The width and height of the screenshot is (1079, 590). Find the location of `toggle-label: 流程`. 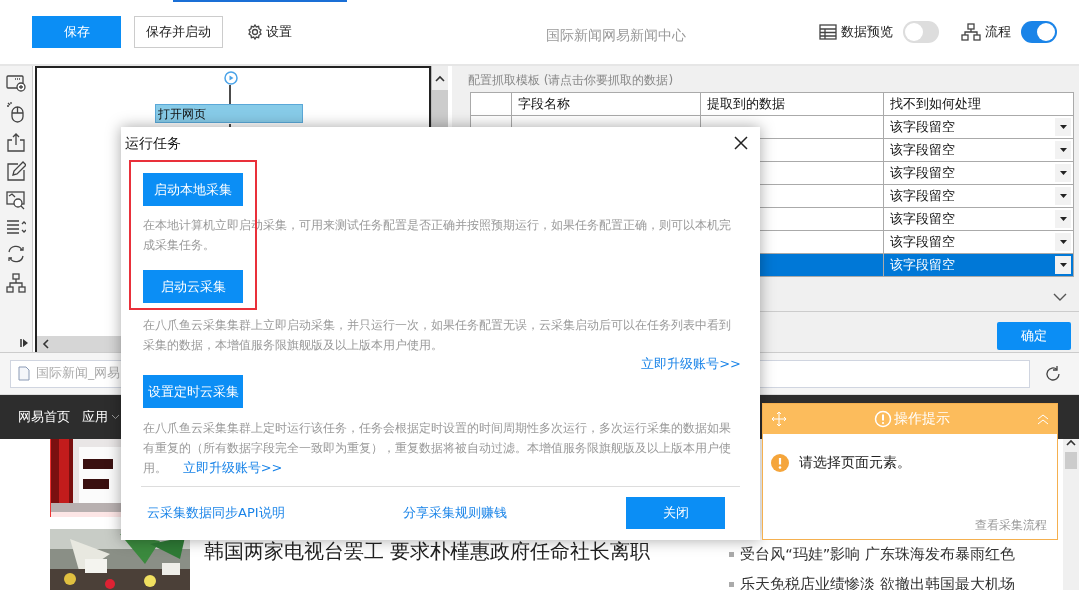

toggle-label: 流程 is located at coordinates (998, 32).